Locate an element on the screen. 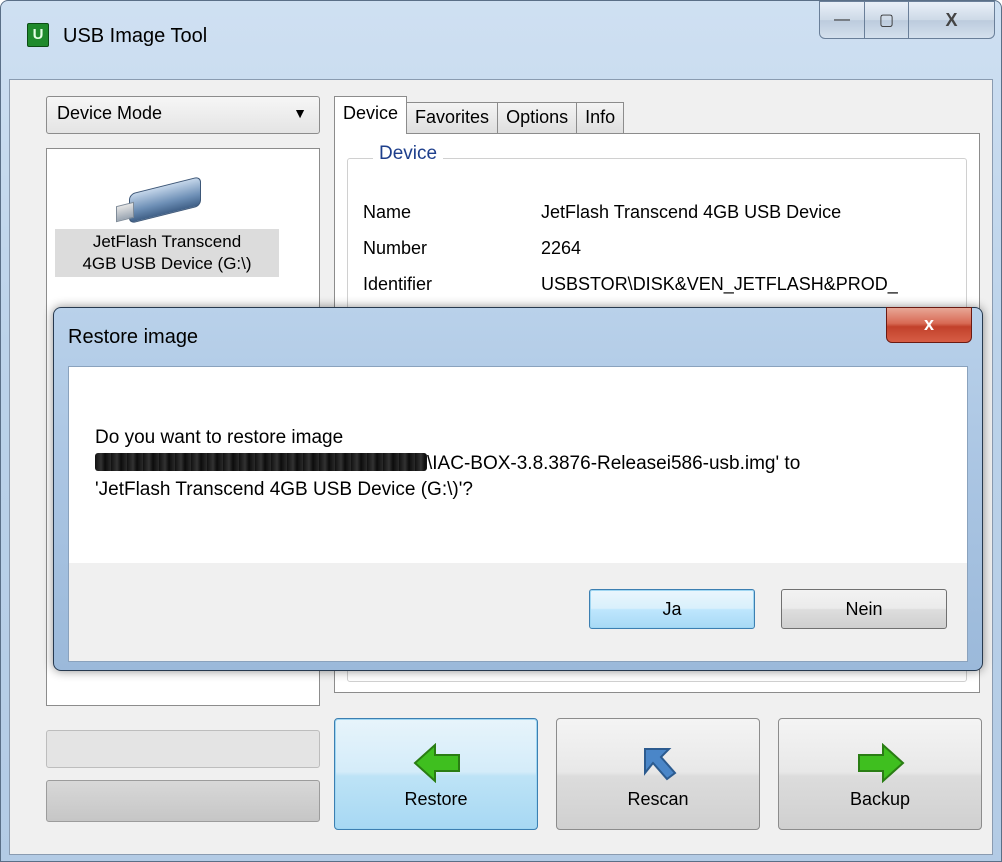 The image size is (1002, 862). tab-info: Info is located at coordinates (600, 118).